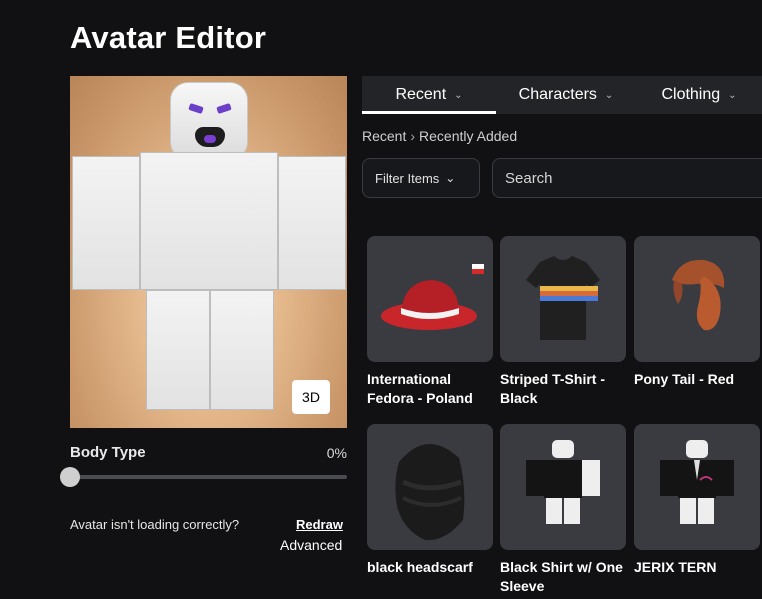  Describe the element at coordinates (178, 350) in the screenshot. I see `avatar-left-leg` at that location.